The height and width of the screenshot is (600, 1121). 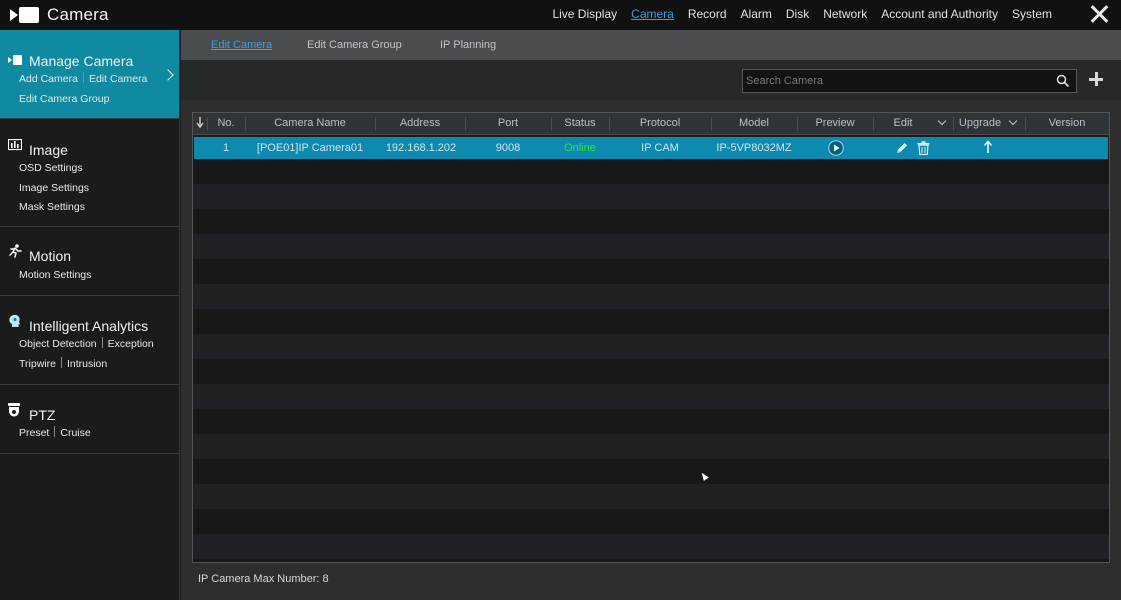 I want to click on topnav-record: Record, so click(x=707, y=14).